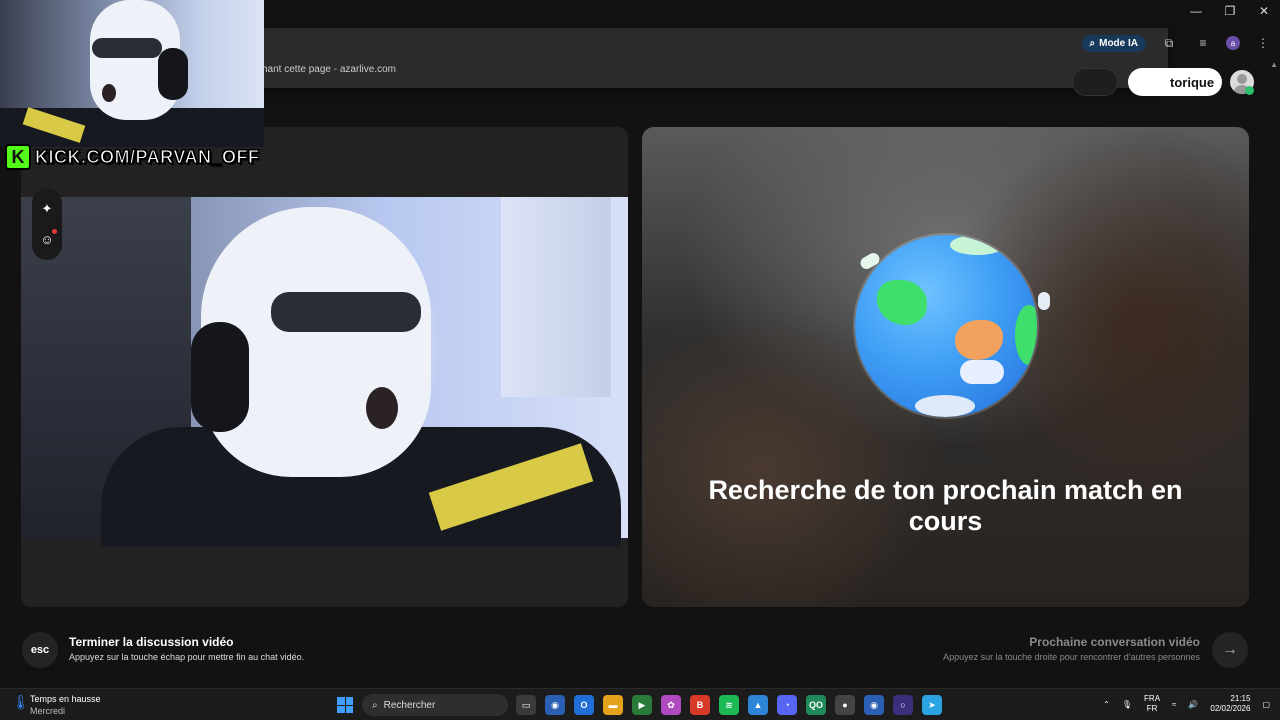 Image resolution: width=1280 pixels, height=720 pixels. What do you see at coordinates (1192, 82) in the screenshot?
I see `history-label: torique` at bounding box center [1192, 82].